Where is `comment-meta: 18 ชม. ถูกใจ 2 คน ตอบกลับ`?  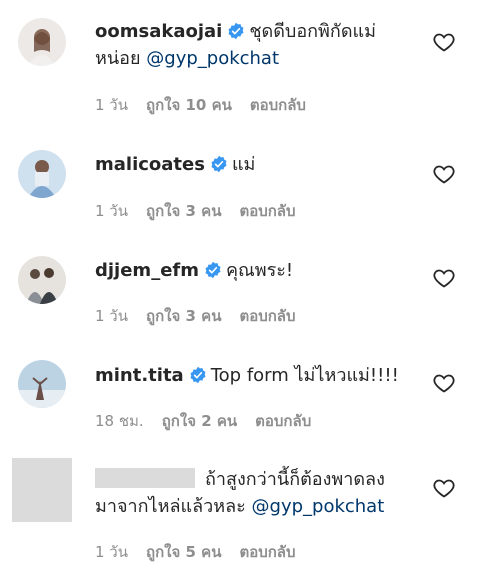
comment-meta: 18 ชม. ถูกใจ 2 คน ตอบกลับ is located at coordinates (212, 421).